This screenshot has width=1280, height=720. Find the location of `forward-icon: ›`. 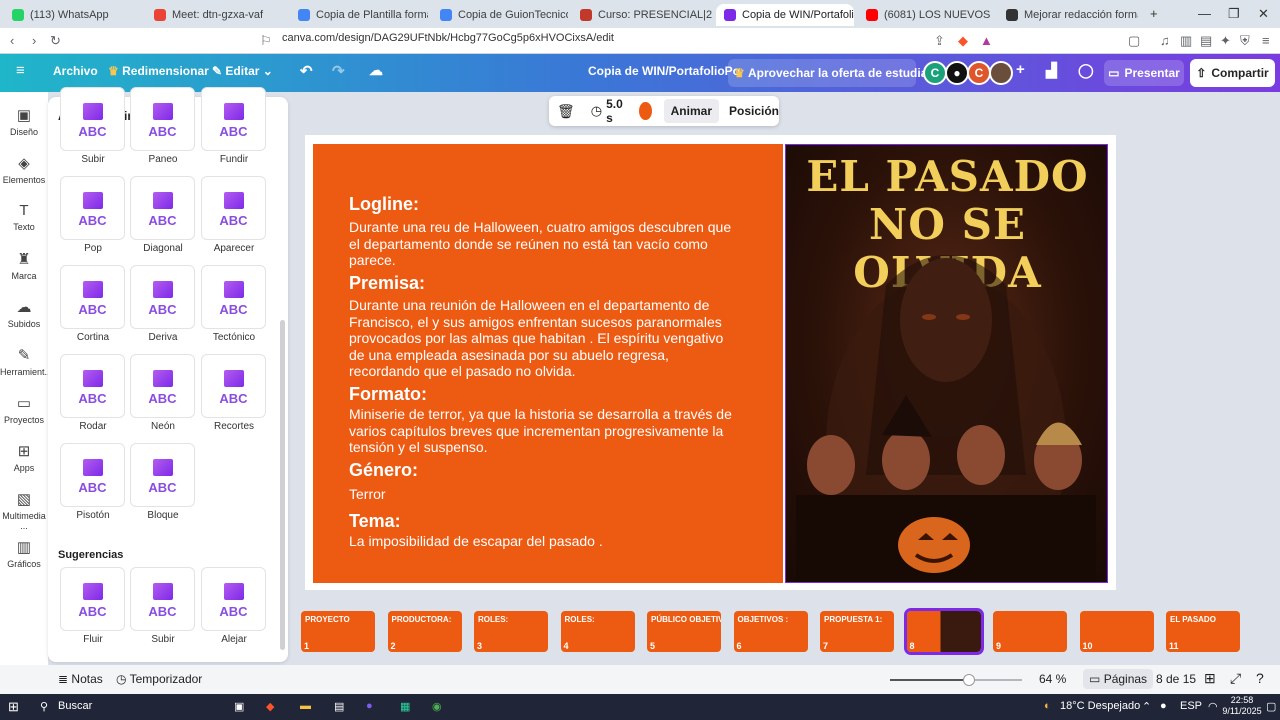

forward-icon: › is located at coordinates (34, 40).